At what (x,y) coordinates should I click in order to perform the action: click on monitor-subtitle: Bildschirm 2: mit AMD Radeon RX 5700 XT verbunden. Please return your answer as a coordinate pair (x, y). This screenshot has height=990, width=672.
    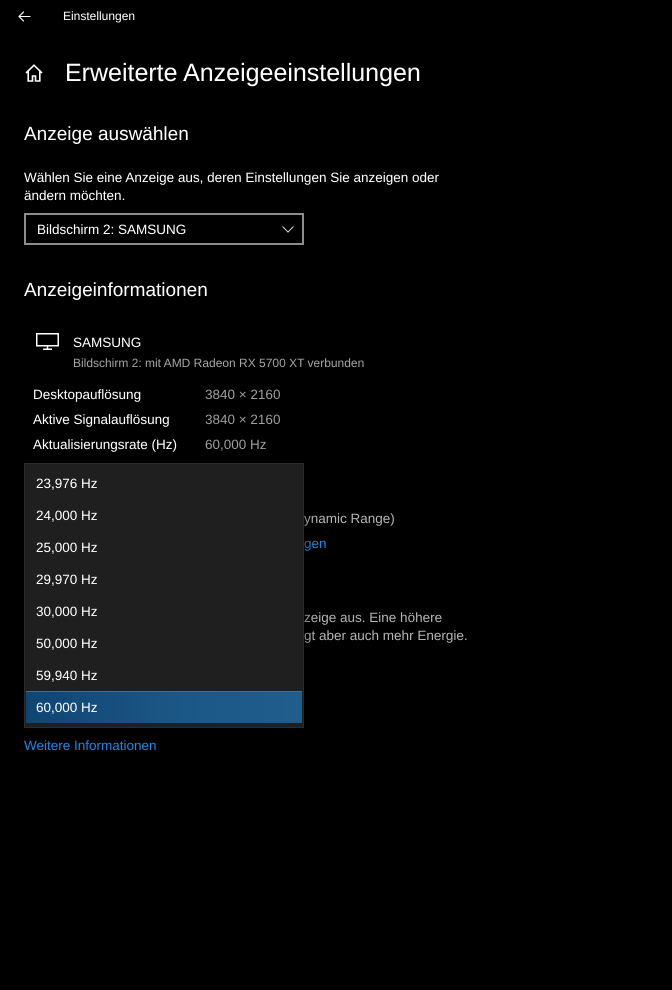
    Looking at the image, I should click on (218, 363).